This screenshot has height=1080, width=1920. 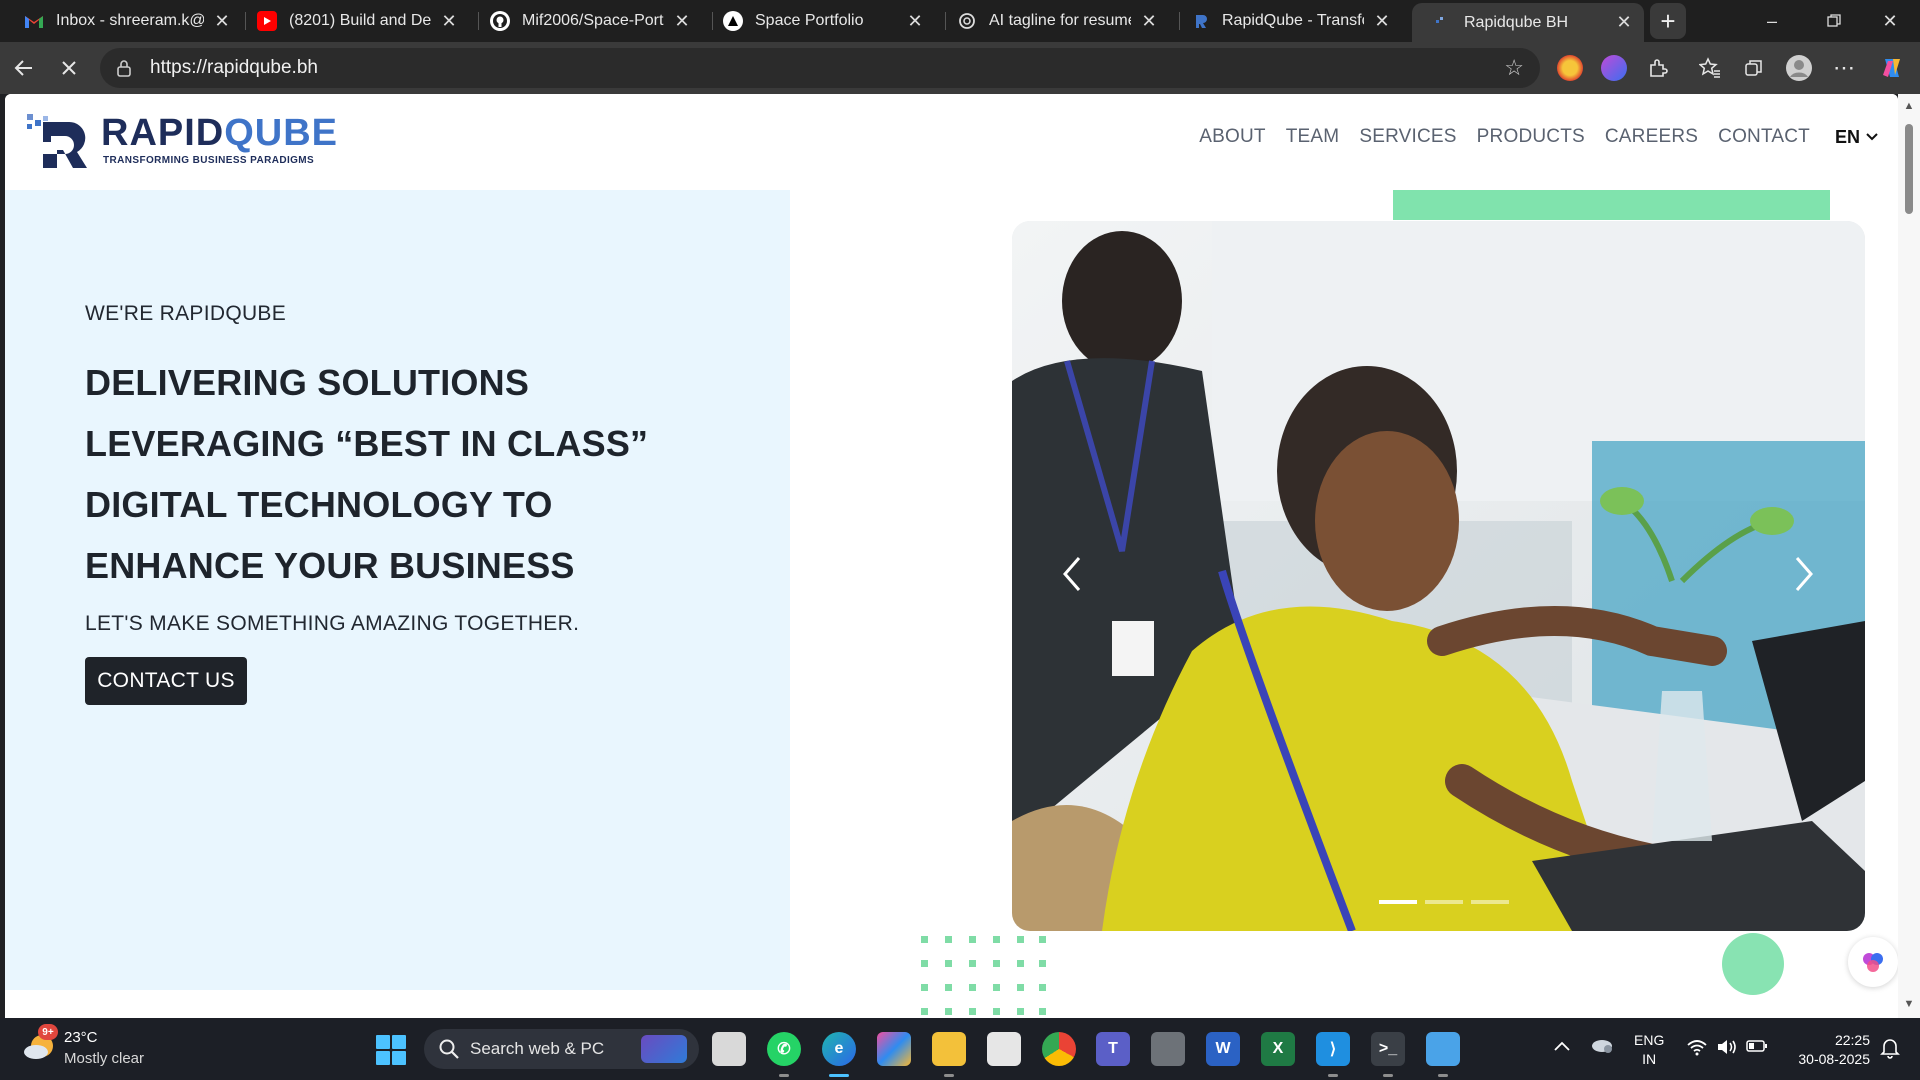 What do you see at coordinates (1651, 137) in the screenshot?
I see `nav-careers: CAREERS` at bounding box center [1651, 137].